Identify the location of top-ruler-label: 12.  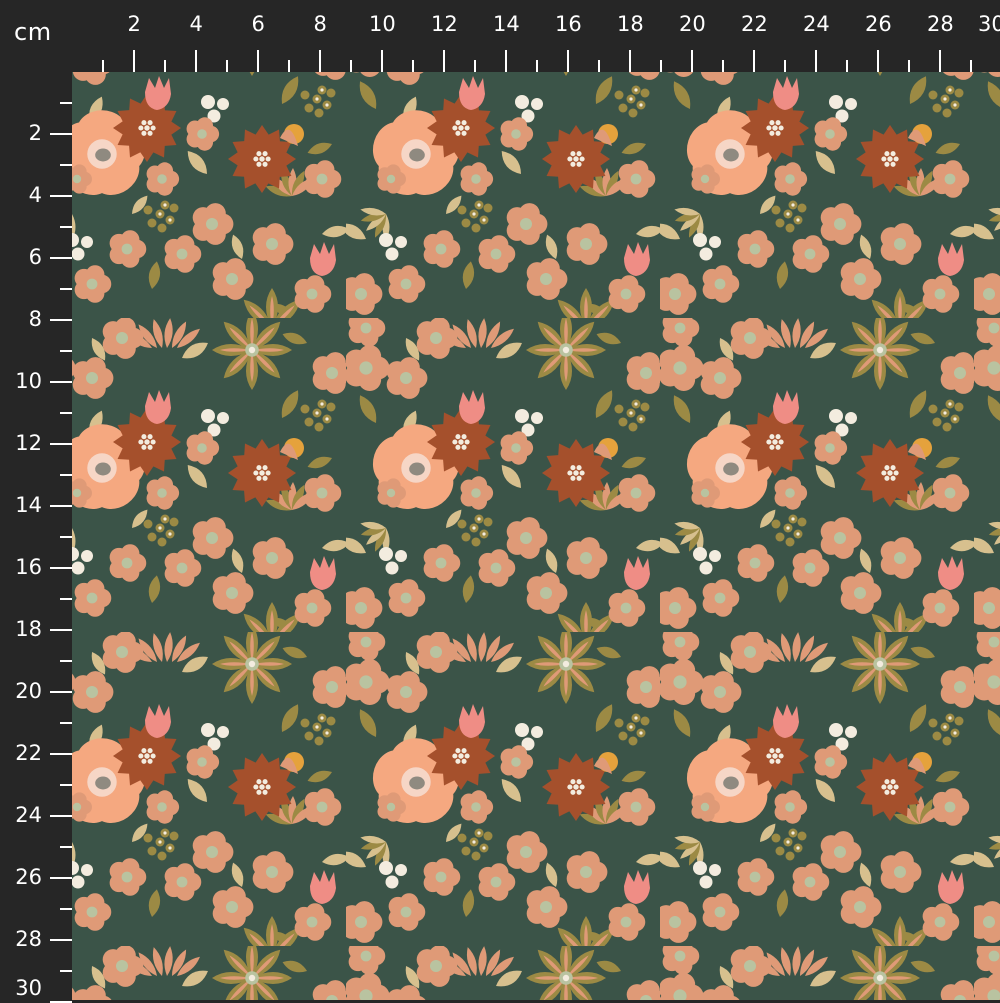
(444, 24).